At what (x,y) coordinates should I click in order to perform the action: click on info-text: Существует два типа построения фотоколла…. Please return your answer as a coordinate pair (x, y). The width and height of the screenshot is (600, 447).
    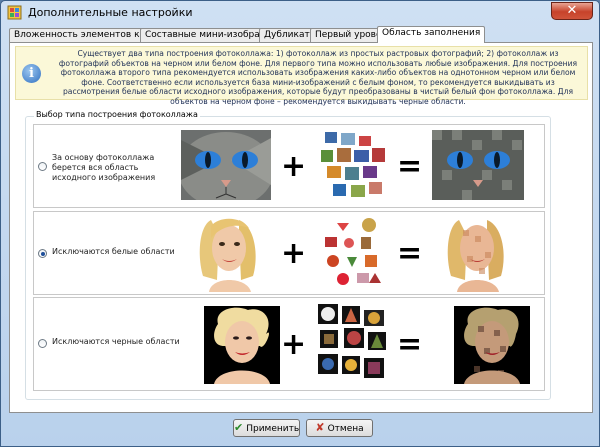
    Looking at the image, I should click on (318, 77).